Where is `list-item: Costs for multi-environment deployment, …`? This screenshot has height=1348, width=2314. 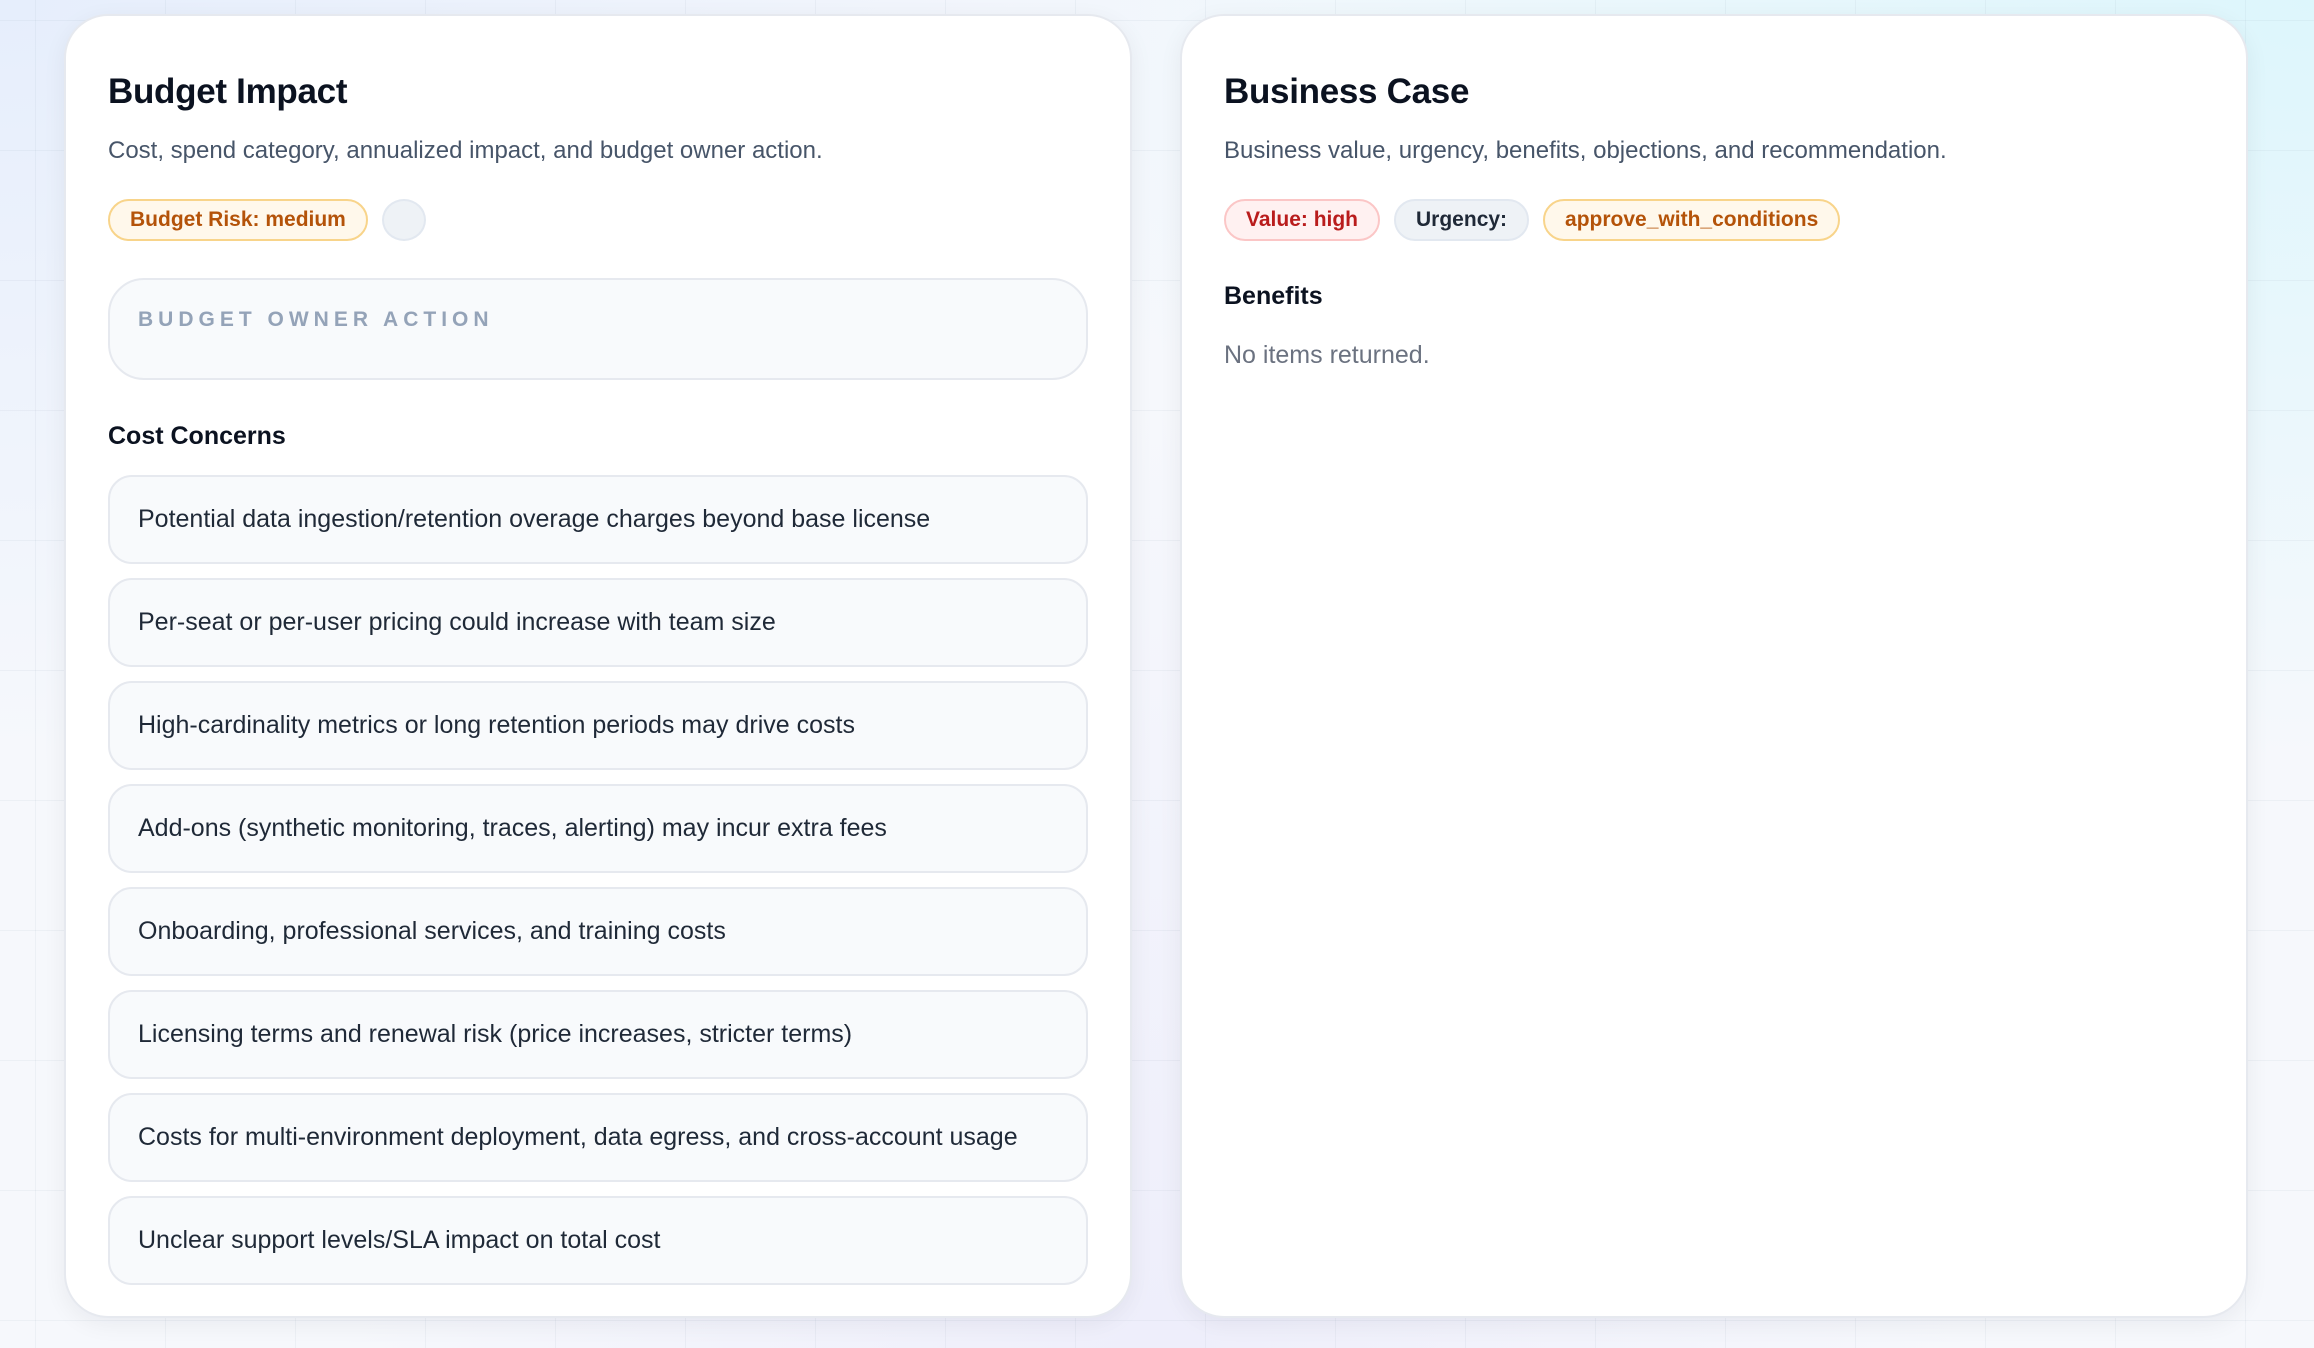 list-item: Costs for multi-environment deployment, … is located at coordinates (598, 1138).